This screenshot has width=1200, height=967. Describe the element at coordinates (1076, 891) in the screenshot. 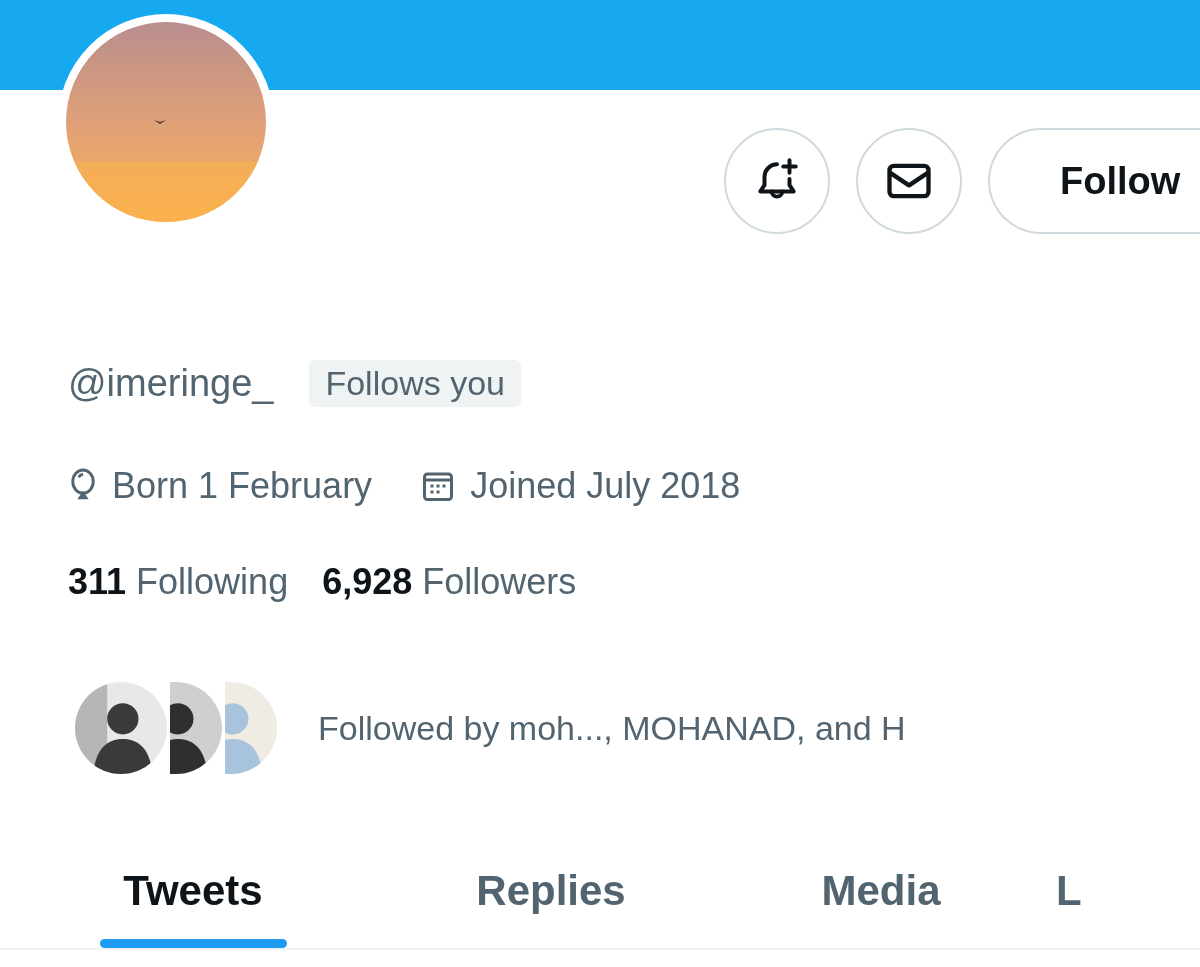

I see `profile-tab: L` at that location.